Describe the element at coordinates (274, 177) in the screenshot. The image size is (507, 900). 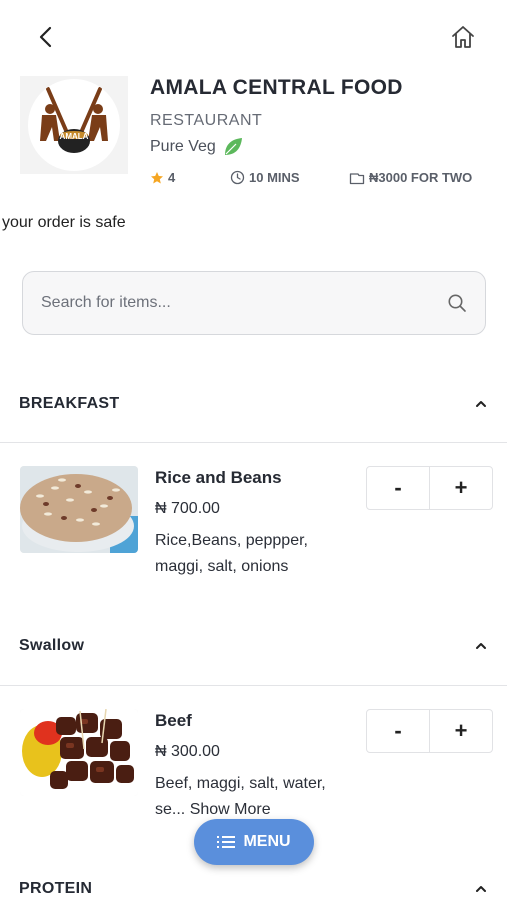
I see `delivery-time-value: 10 MINS` at that location.